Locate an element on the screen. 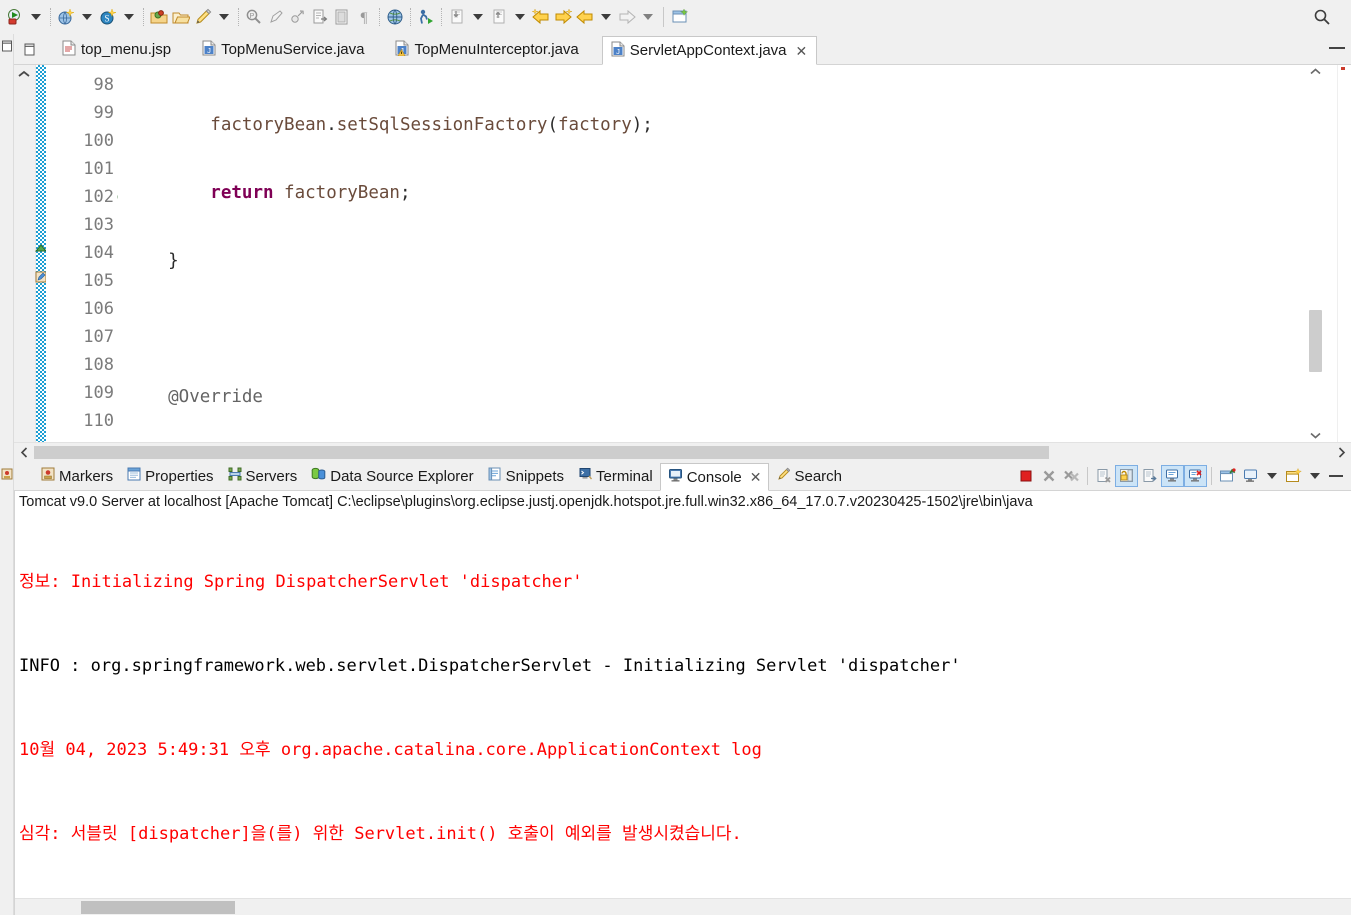 This screenshot has width=1351, height=915. panel-tab-markers: Markers is located at coordinates (77, 476).